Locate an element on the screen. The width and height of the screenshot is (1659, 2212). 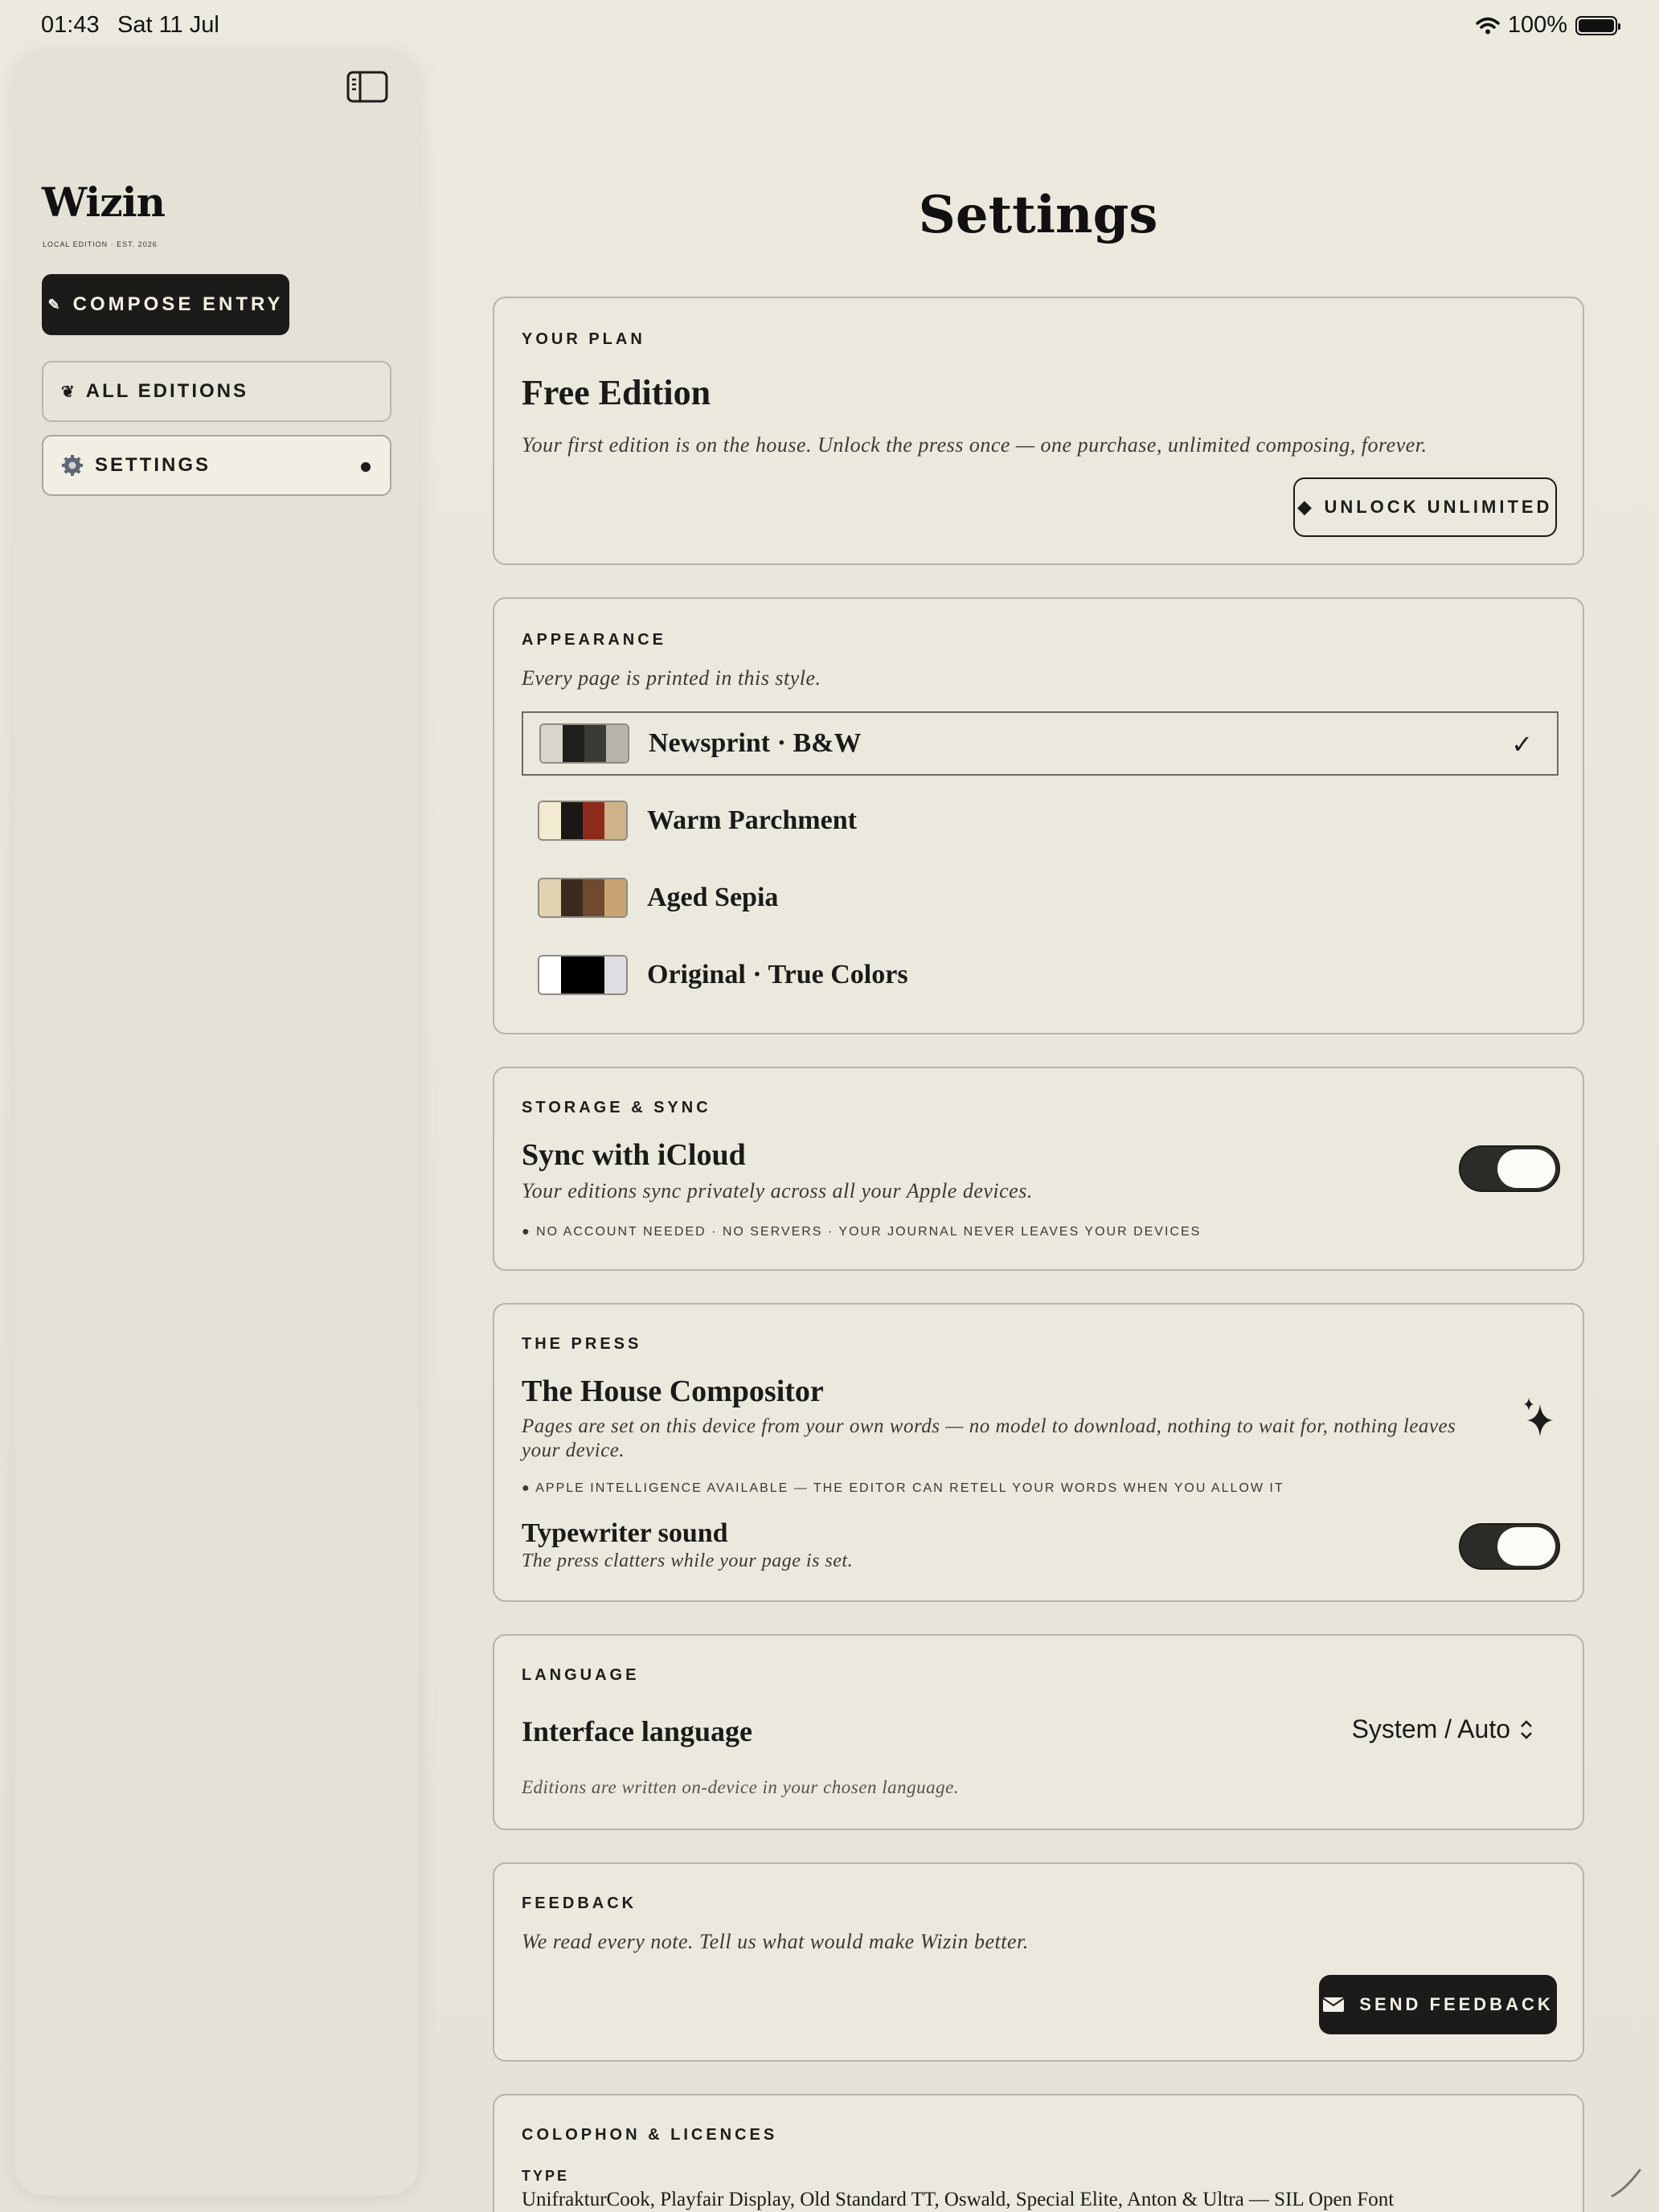
colophon-section-label: COLOPHON & LICENCES is located at coordinates (650, 2135).